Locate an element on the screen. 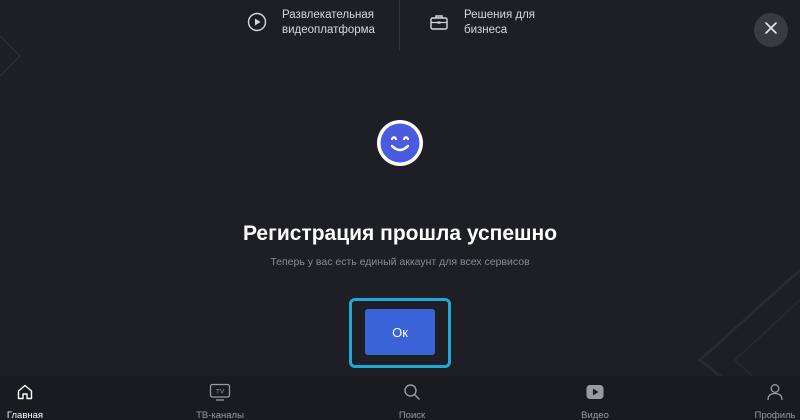  nav-business-label: Решения для бизнеса is located at coordinates (500, 22).